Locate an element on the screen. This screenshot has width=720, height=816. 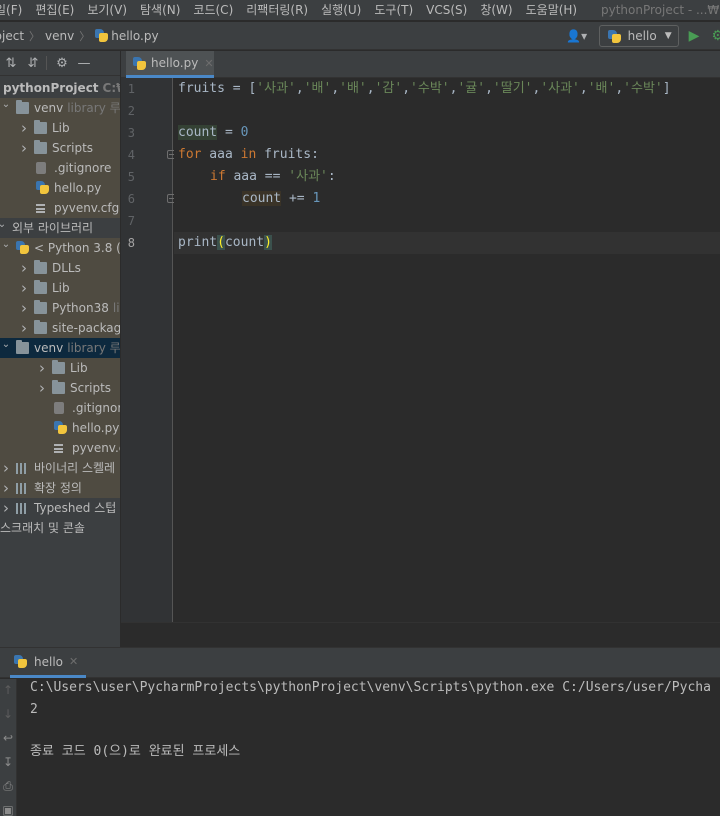
menu-help: 도움말(H) is located at coordinates (551, 10).